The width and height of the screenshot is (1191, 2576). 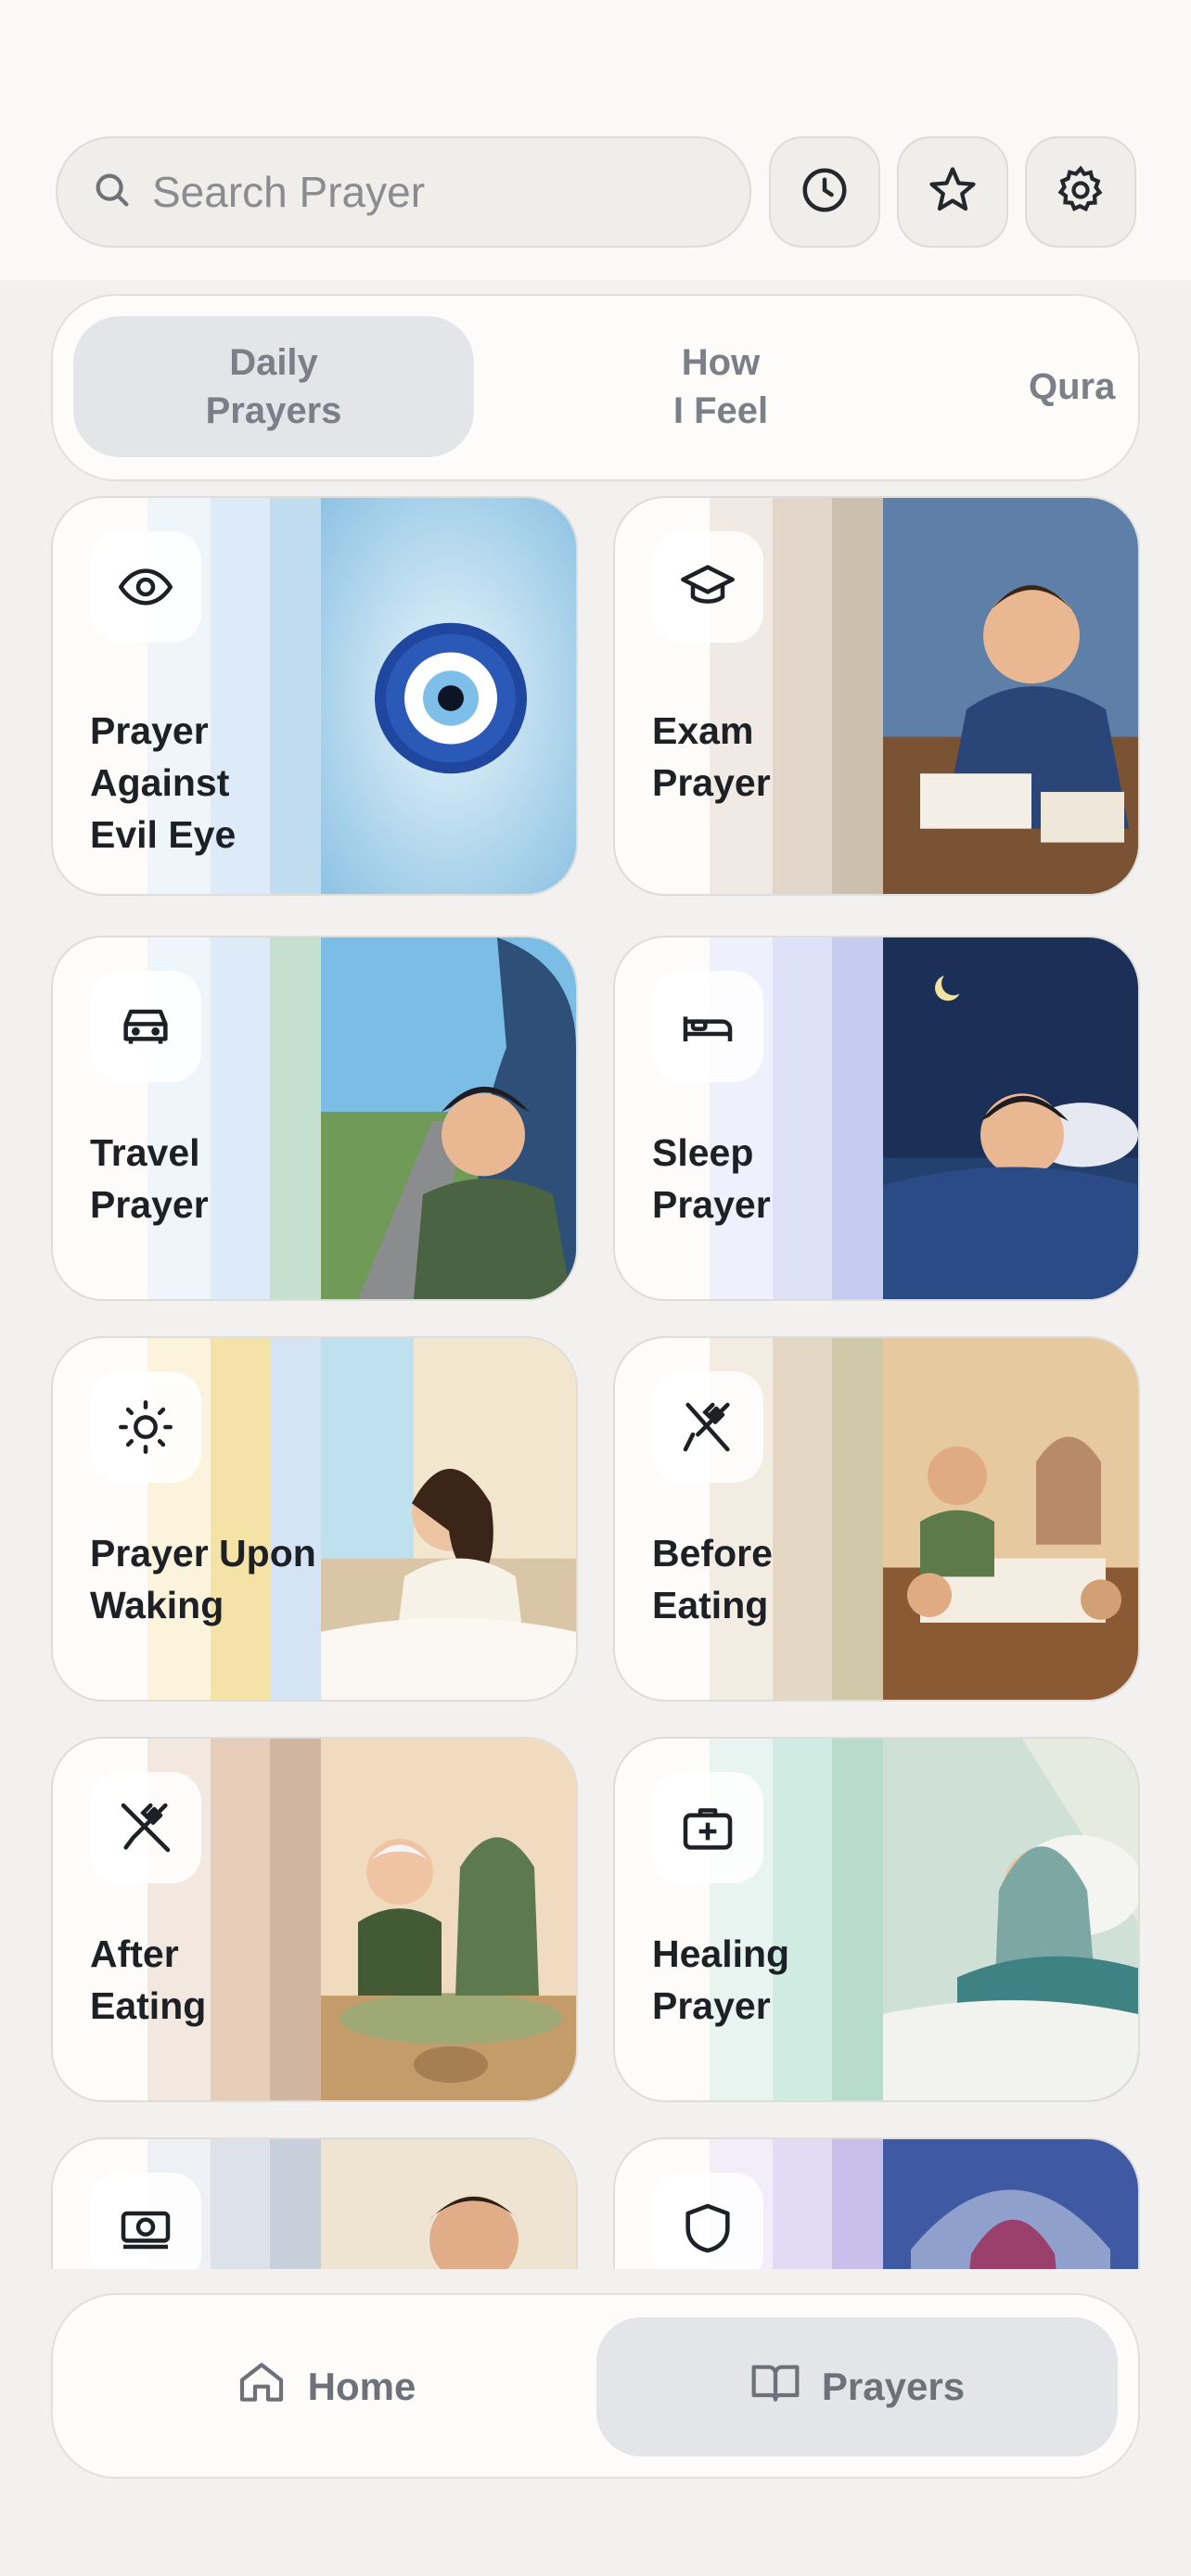 What do you see at coordinates (148, 1980) in the screenshot?
I see `card-title: After Eating` at bounding box center [148, 1980].